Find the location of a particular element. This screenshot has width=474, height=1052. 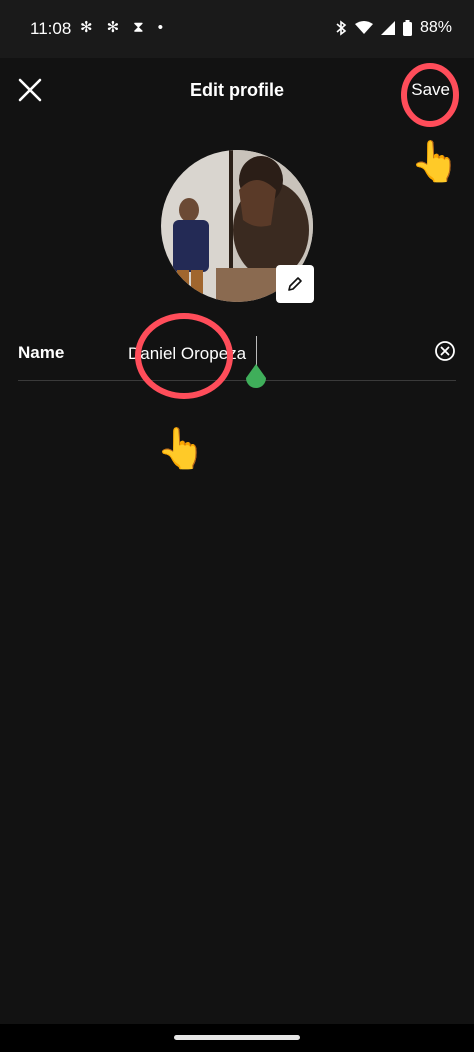

bluetooth-icon is located at coordinates (341, 28).